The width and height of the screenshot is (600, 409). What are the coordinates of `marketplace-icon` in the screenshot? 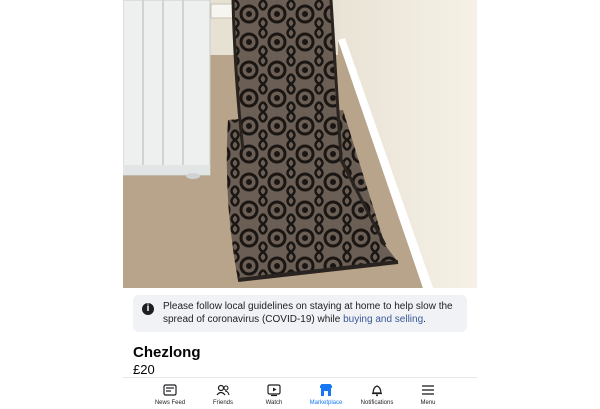 It's located at (326, 390).